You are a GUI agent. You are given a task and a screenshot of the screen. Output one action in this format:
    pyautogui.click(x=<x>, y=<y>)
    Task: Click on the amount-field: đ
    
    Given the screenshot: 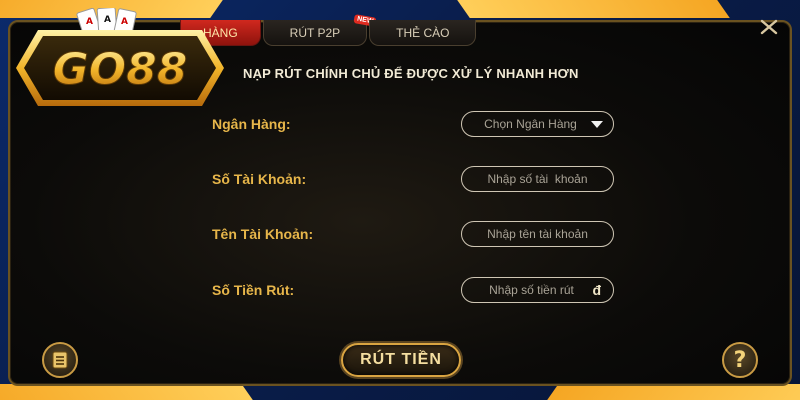 What is the action you would take?
    pyautogui.click(x=537, y=290)
    